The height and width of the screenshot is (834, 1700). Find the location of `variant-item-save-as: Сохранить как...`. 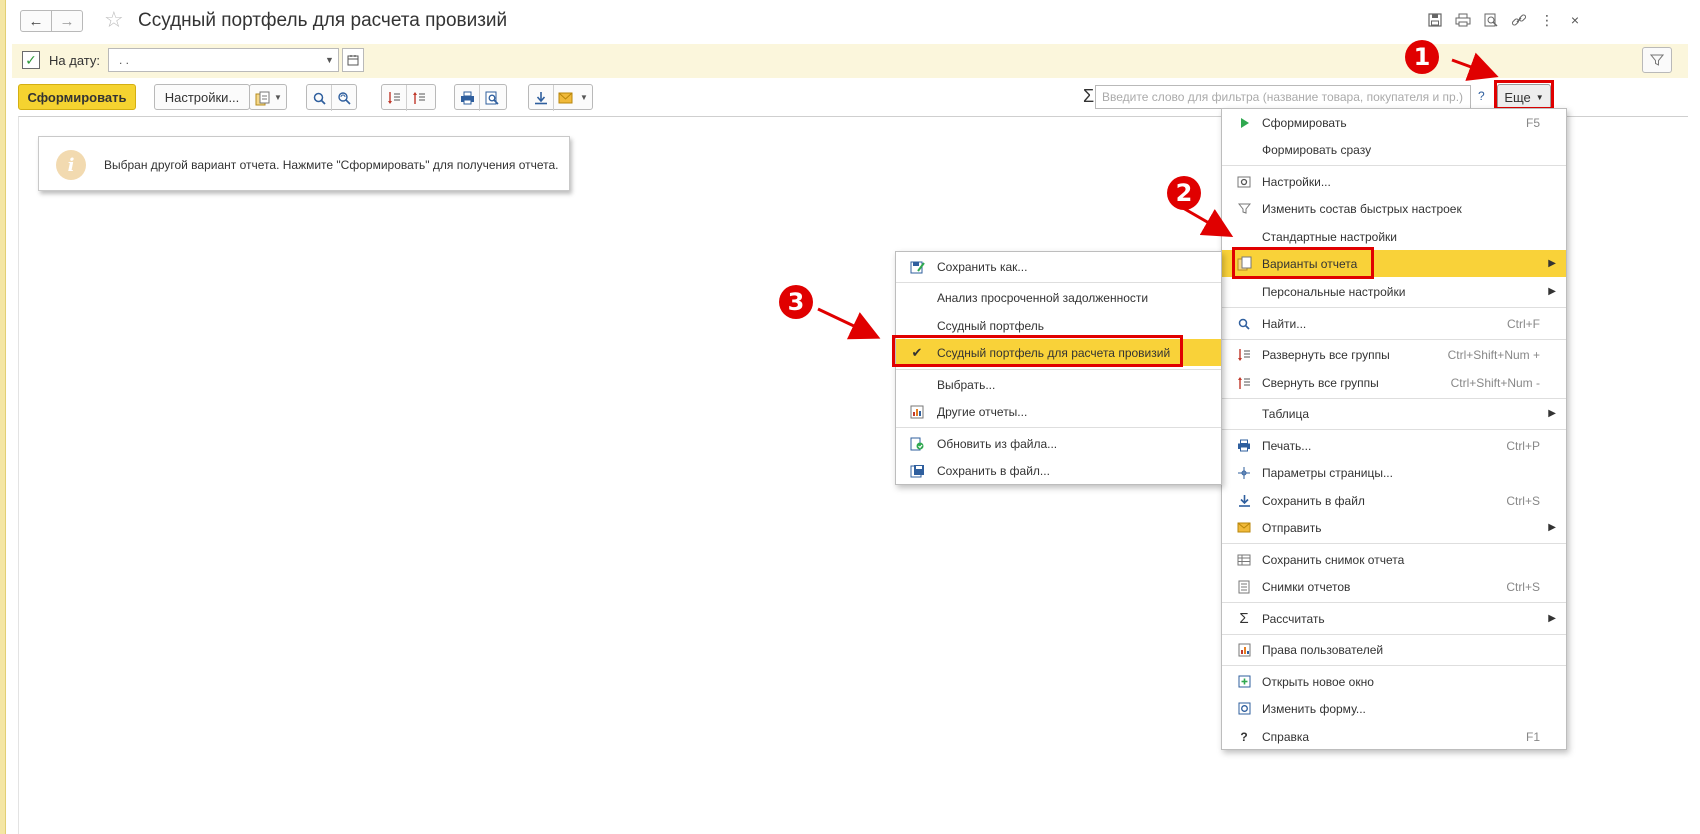

variant-item-save-as: Сохранить как... is located at coordinates (1058, 266).